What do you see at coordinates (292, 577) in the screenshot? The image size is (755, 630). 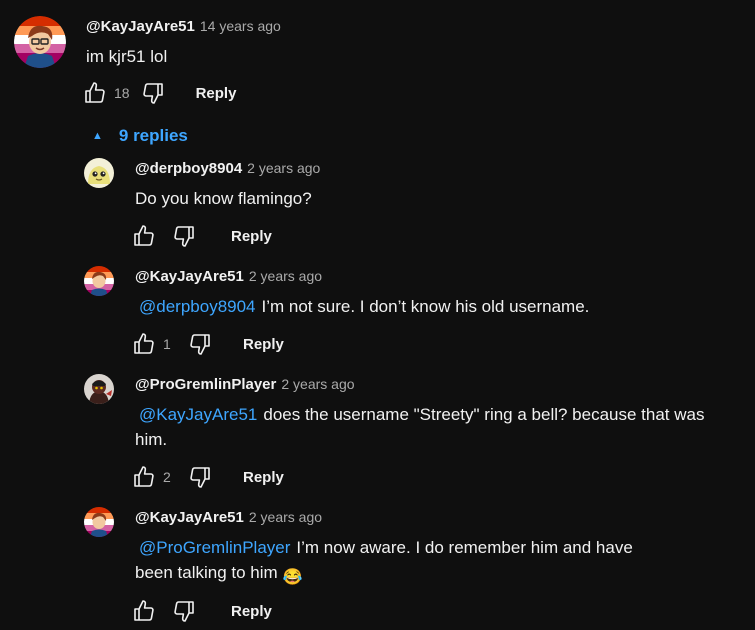 I see `laughing-emoji-icon: 😂` at bounding box center [292, 577].